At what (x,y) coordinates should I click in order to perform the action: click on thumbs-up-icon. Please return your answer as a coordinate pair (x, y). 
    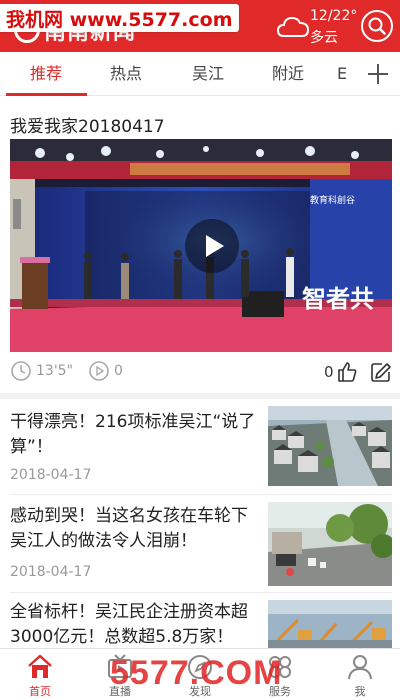
    Looking at the image, I should click on (347, 372).